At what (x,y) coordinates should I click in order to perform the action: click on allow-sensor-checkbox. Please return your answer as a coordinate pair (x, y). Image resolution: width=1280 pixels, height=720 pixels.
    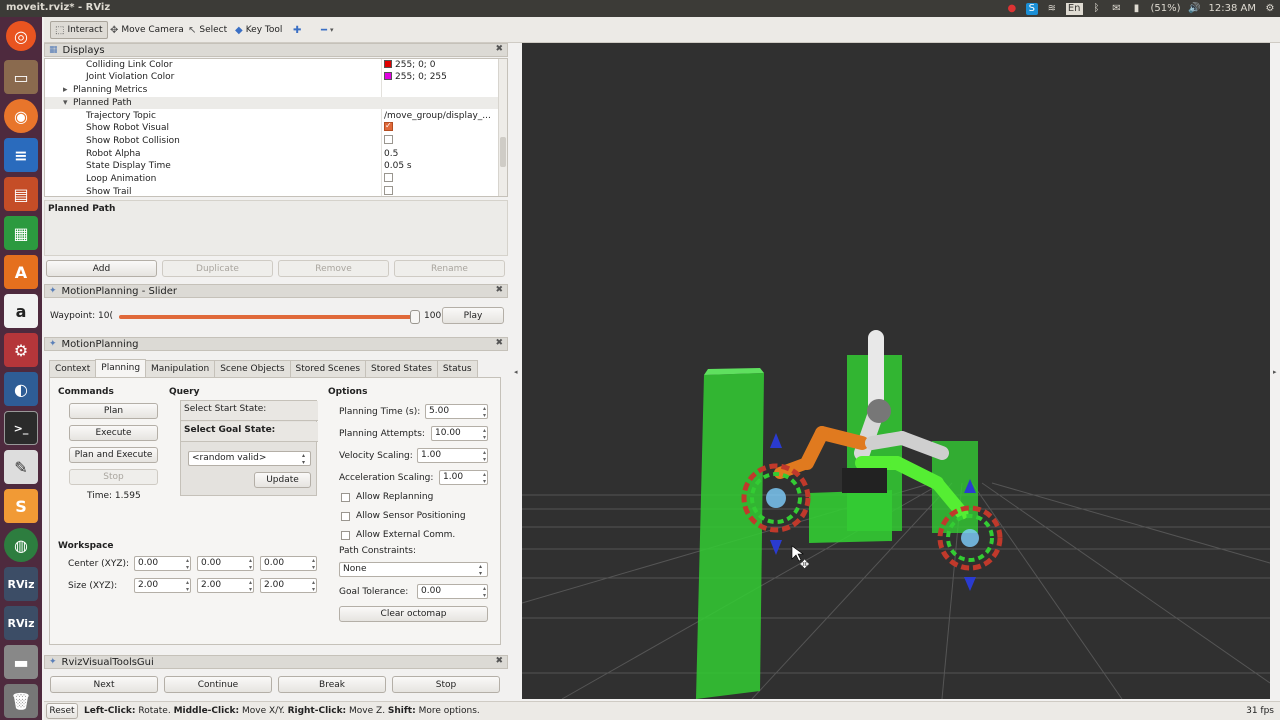
    Looking at the image, I should click on (345, 516).